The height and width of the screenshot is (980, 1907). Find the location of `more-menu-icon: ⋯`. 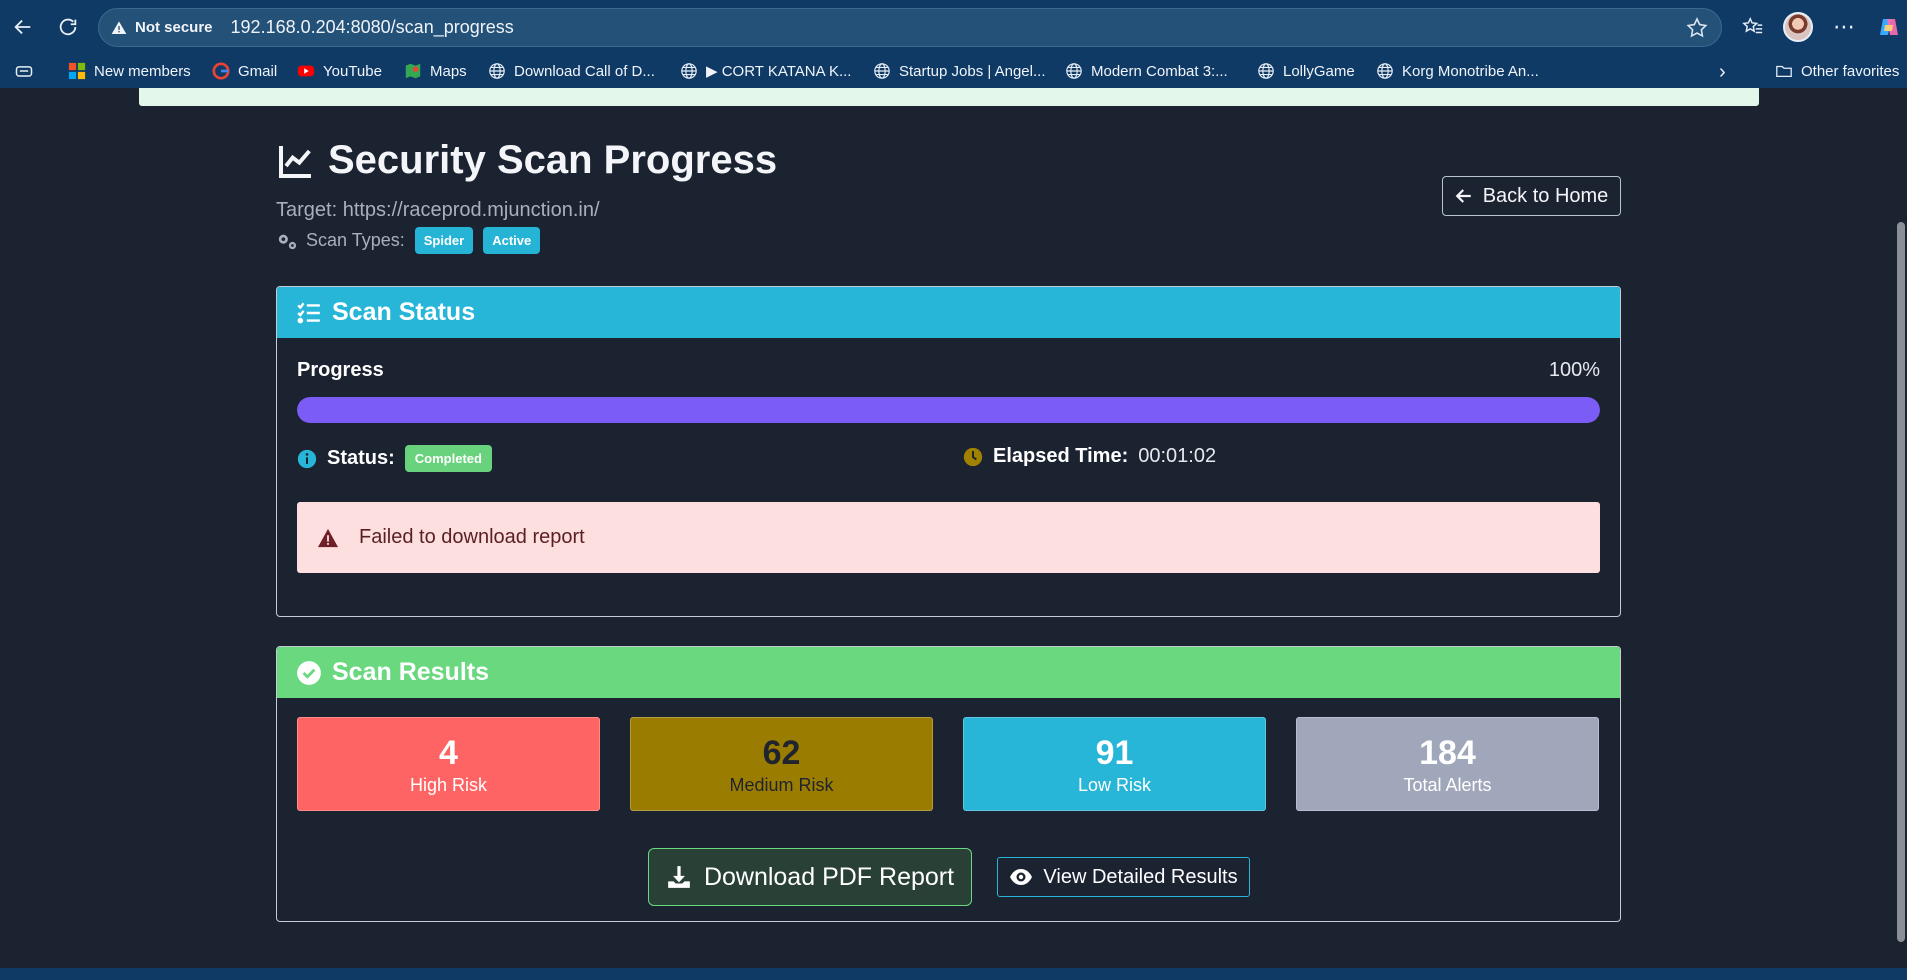

more-menu-icon: ⋯ is located at coordinates (1844, 27).